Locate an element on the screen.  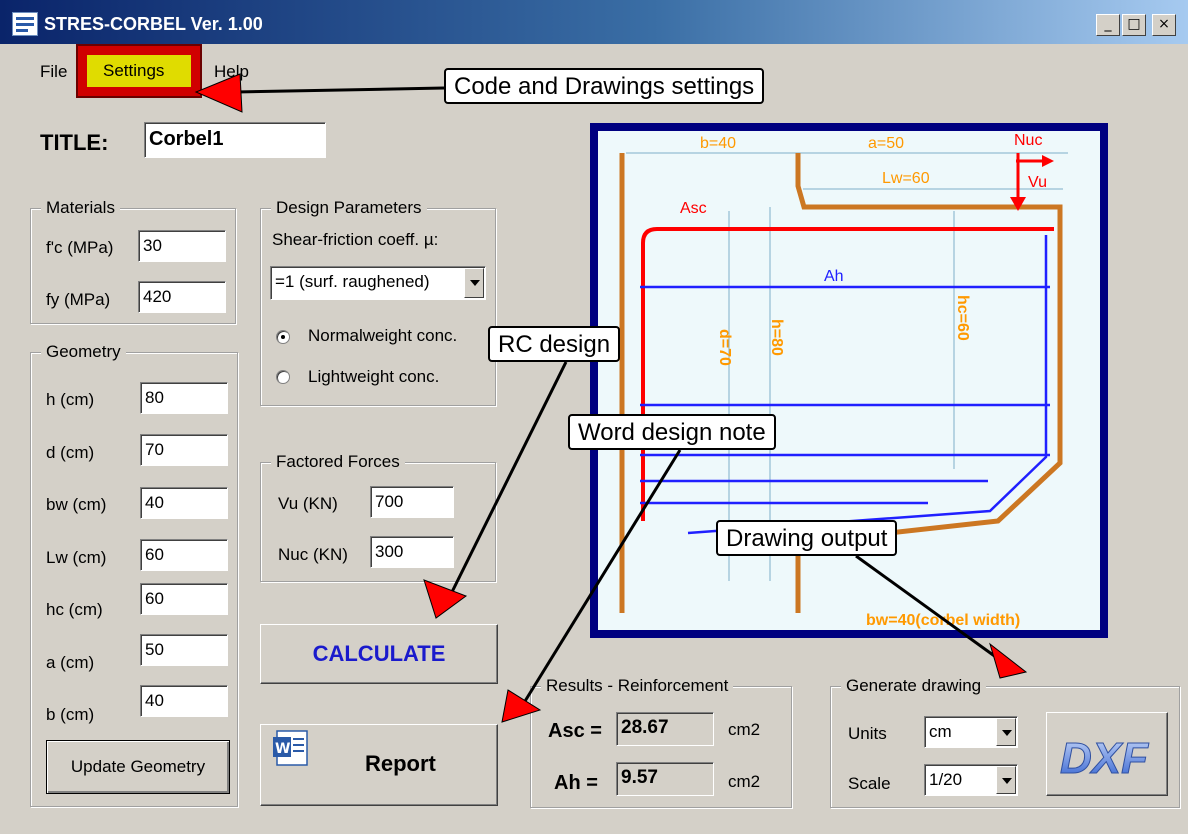
normalweight-radio is located at coordinates (283, 337).